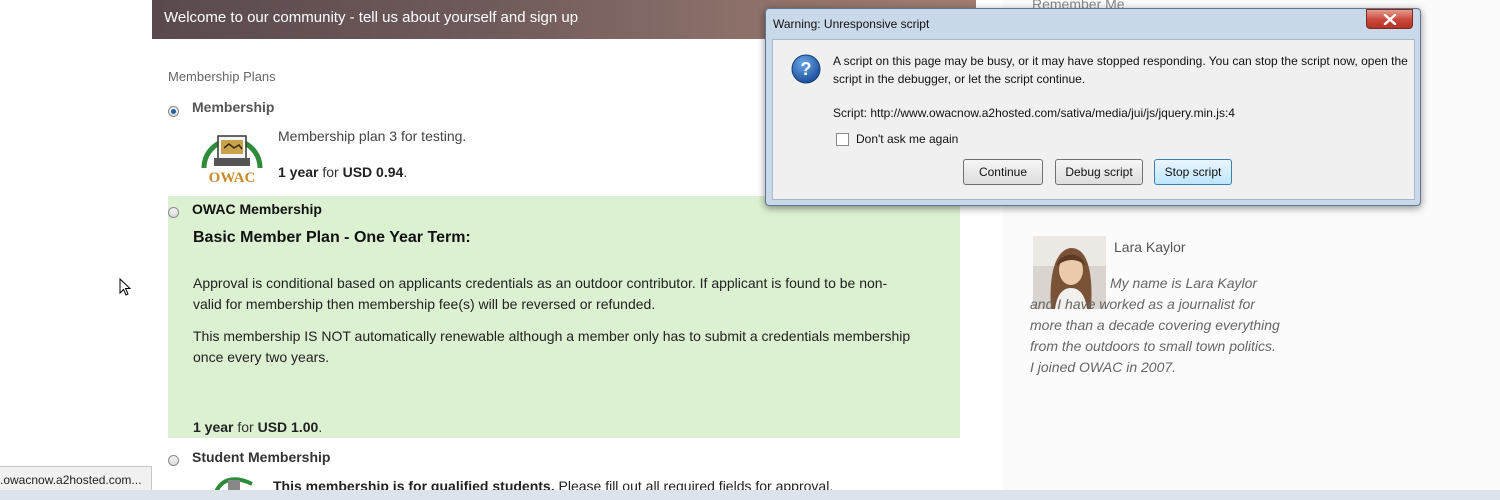  What do you see at coordinates (257, 209) in the screenshot?
I see `plan-title-owac-membership: OWAC Membership` at bounding box center [257, 209].